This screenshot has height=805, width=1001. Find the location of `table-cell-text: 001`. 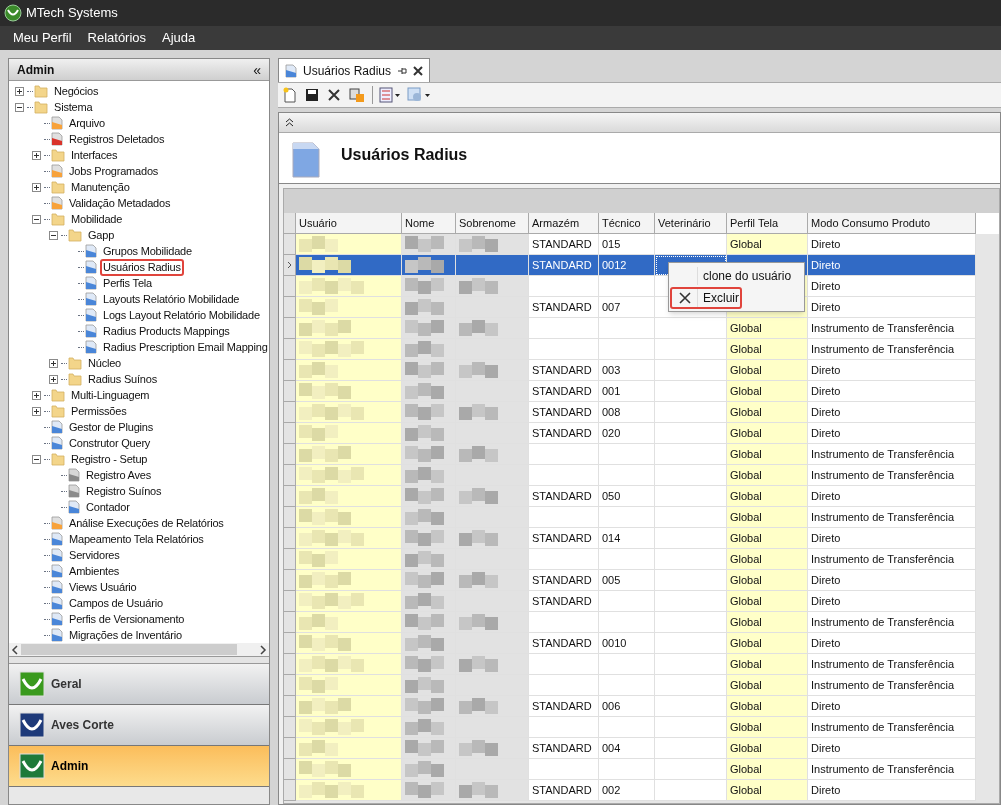

table-cell-text: 001 is located at coordinates (611, 391).